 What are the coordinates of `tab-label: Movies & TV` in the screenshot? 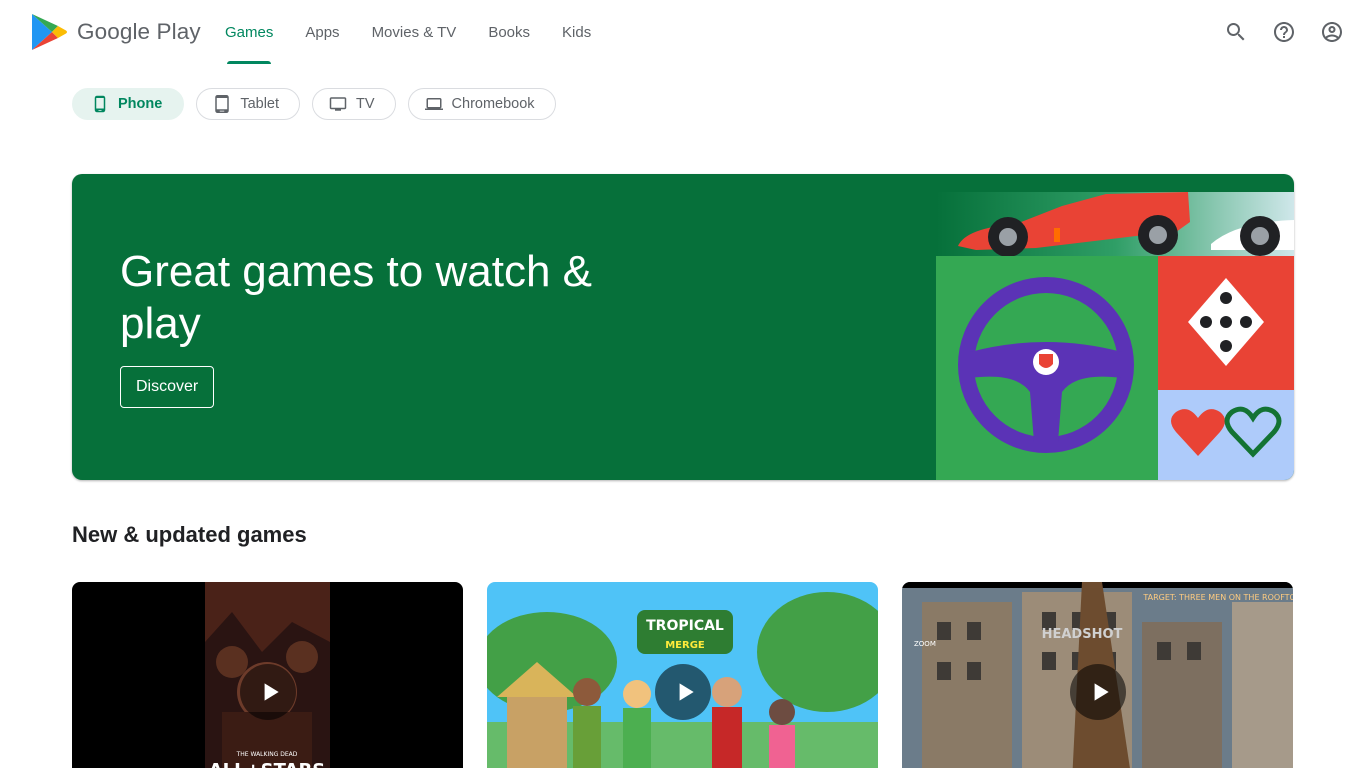 It's located at (414, 32).